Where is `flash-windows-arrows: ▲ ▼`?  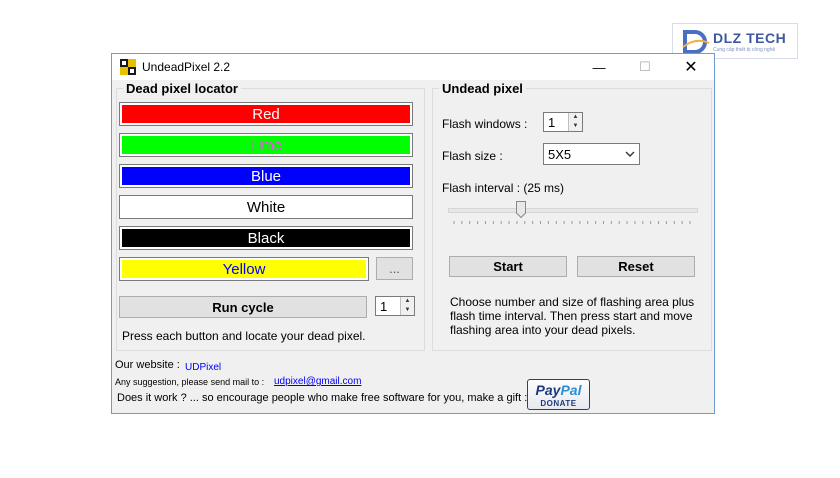 flash-windows-arrows: ▲ ▼ is located at coordinates (575, 122).